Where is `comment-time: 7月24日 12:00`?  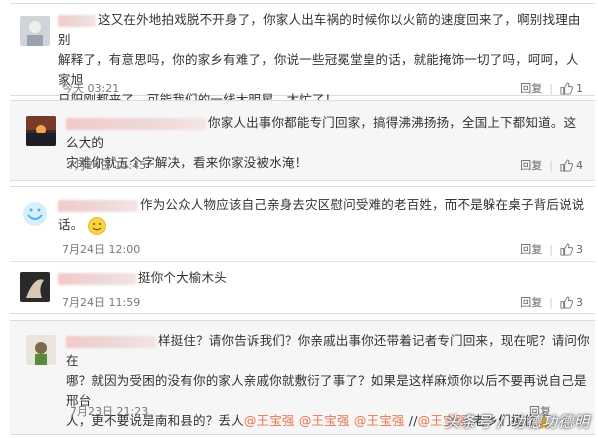
comment-time: 7月24日 12:00 is located at coordinates (101, 249).